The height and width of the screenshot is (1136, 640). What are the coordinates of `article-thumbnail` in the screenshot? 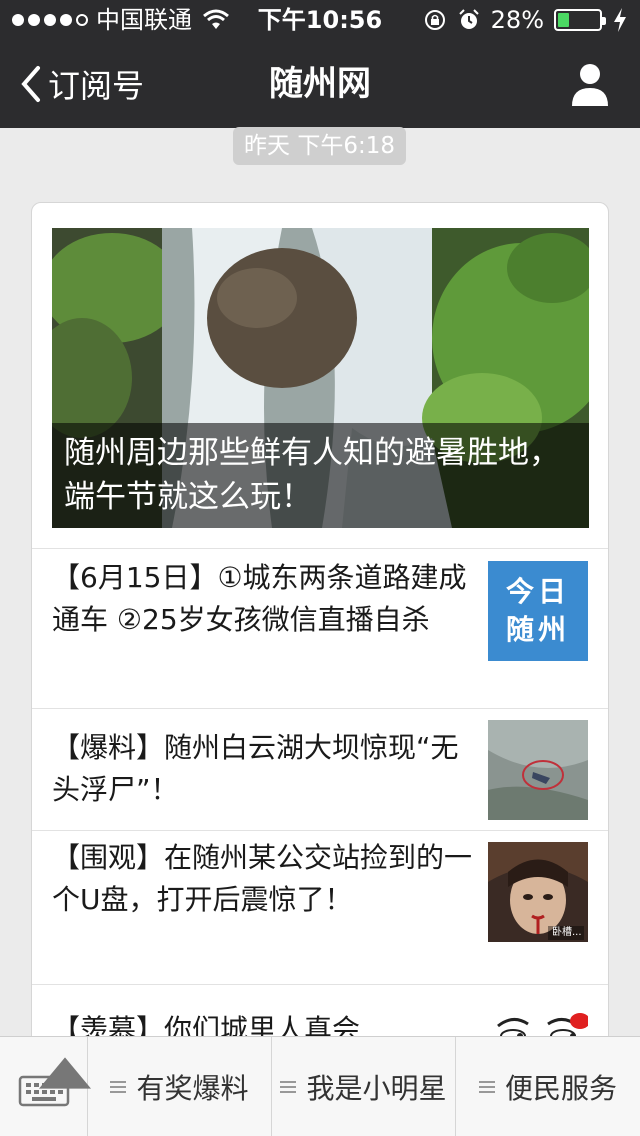 It's located at (538, 770).